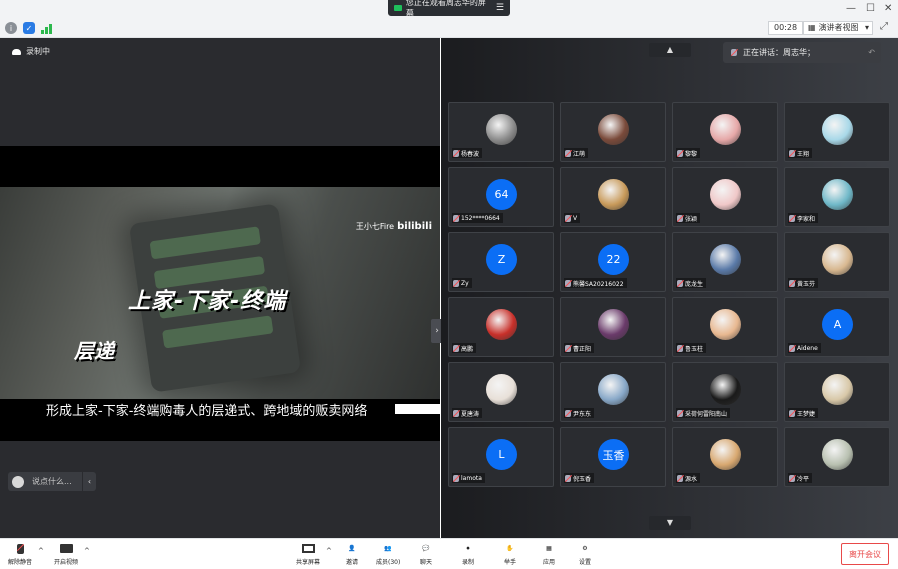 The width and height of the screenshot is (898, 569). What do you see at coordinates (803, 154) in the screenshot?
I see `participant-name: 王翔` at bounding box center [803, 154].